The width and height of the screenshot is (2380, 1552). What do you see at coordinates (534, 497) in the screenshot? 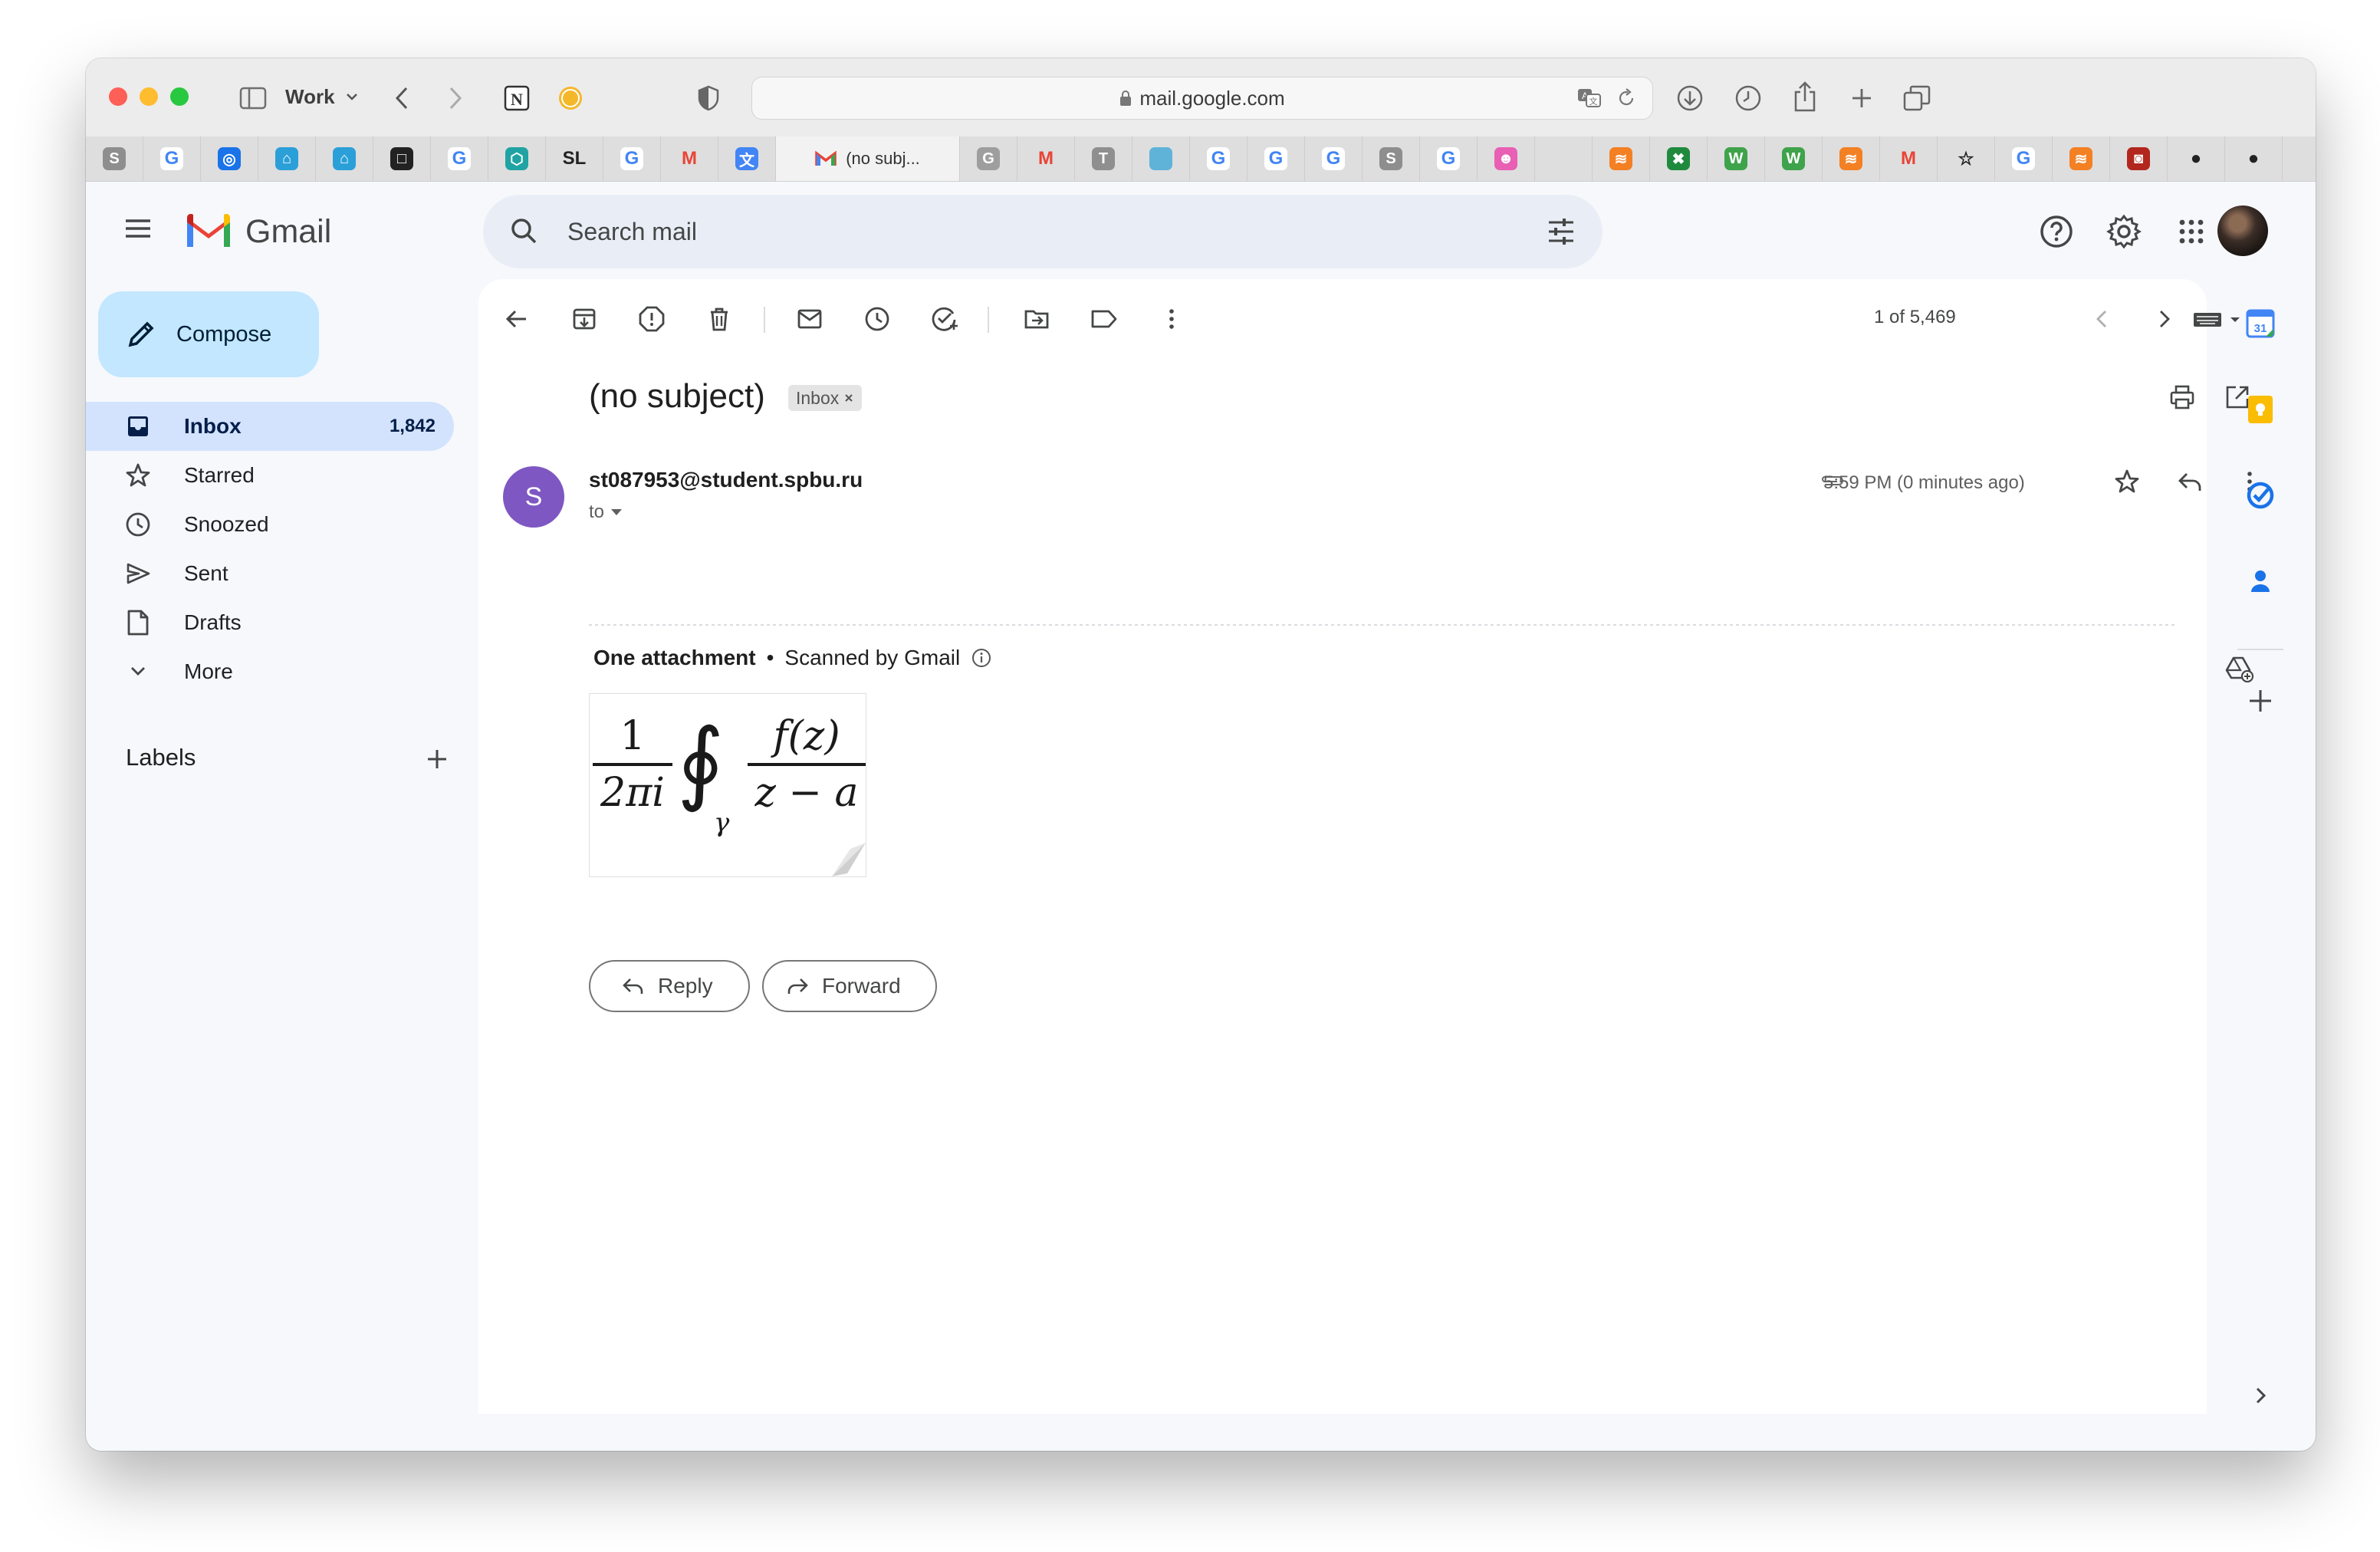
I see `sender-avatar: S` at bounding box center [534, 497].